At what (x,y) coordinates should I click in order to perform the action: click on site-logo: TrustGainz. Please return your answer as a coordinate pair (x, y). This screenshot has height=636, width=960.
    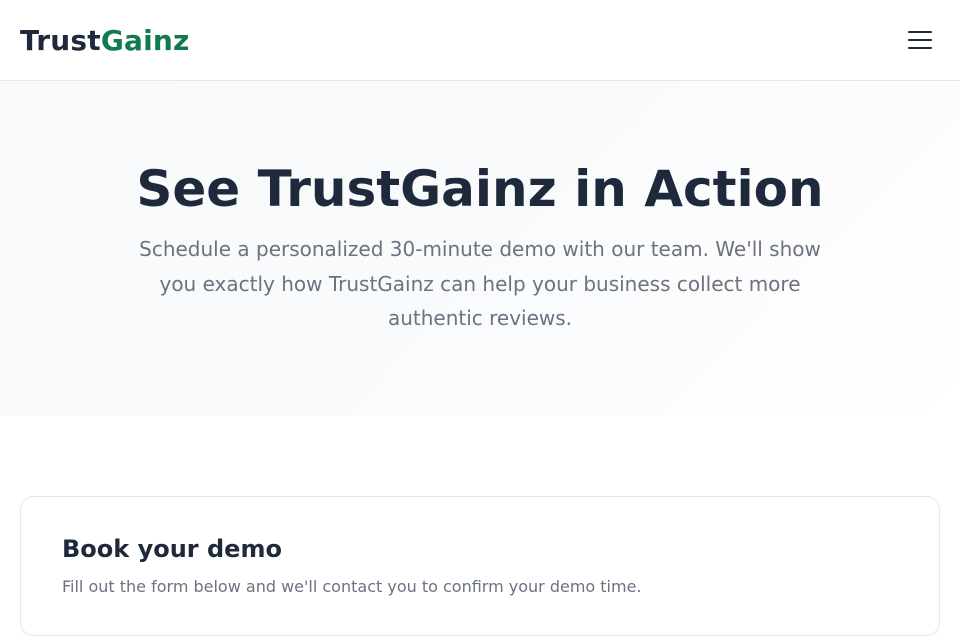
    Looking at the image, I should click on (105, 40).